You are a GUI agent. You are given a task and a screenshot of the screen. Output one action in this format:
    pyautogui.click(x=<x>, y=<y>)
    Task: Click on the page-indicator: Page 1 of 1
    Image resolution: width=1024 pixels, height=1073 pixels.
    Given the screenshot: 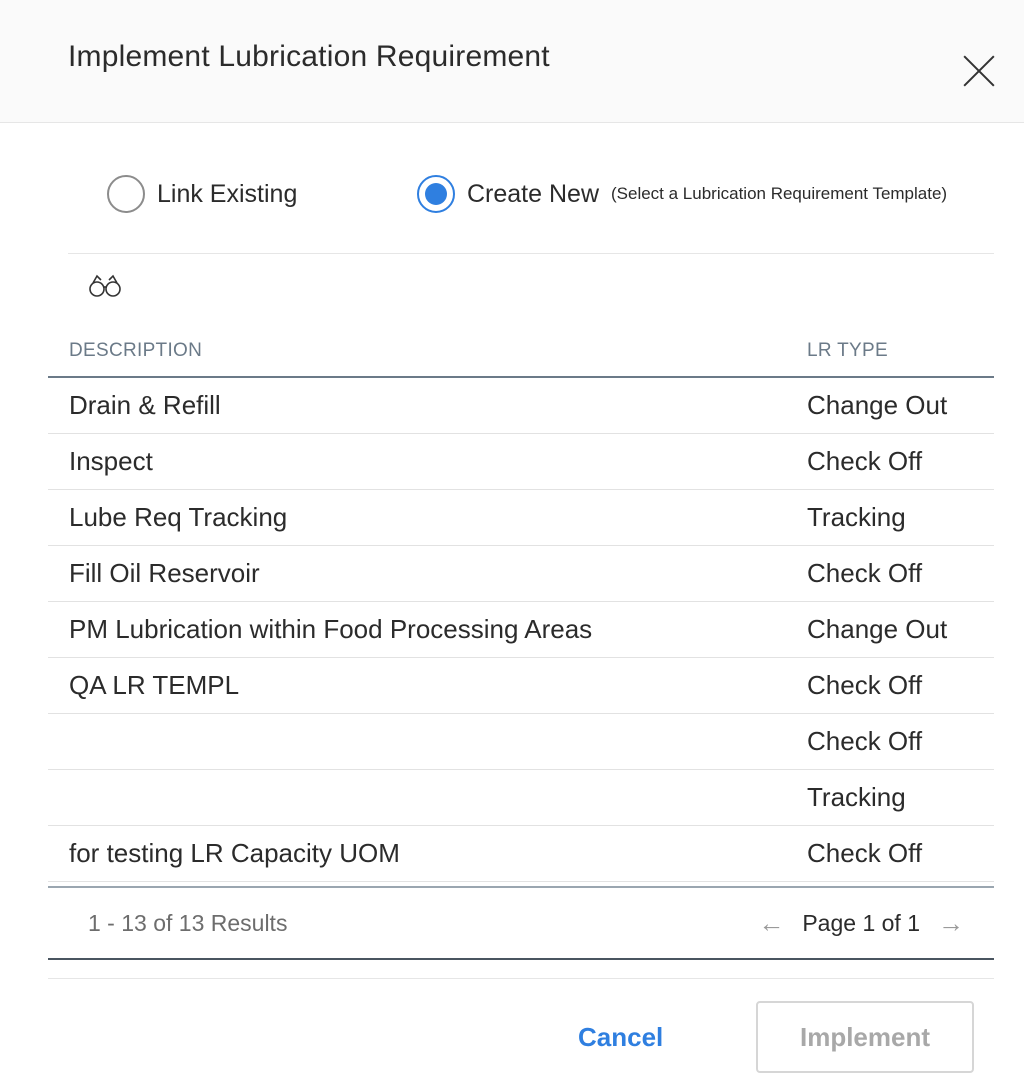 What is the action you would take?
    pyautogui.click(x=861, y=923)
    